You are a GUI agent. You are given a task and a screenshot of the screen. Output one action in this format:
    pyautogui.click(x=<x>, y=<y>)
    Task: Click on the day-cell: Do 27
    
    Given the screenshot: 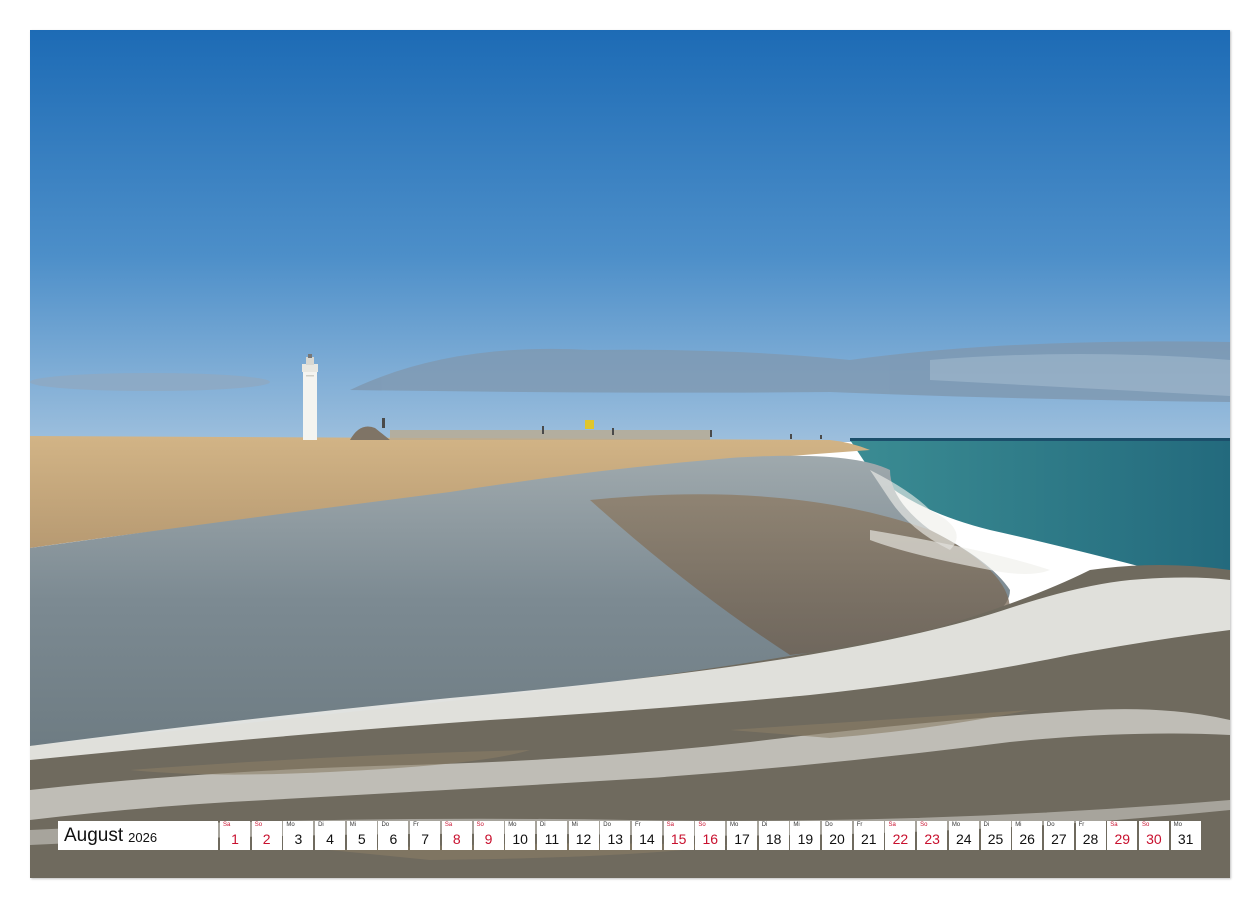 What is the action you would take?
    pyautogui.click(x=1058, y=835)
    